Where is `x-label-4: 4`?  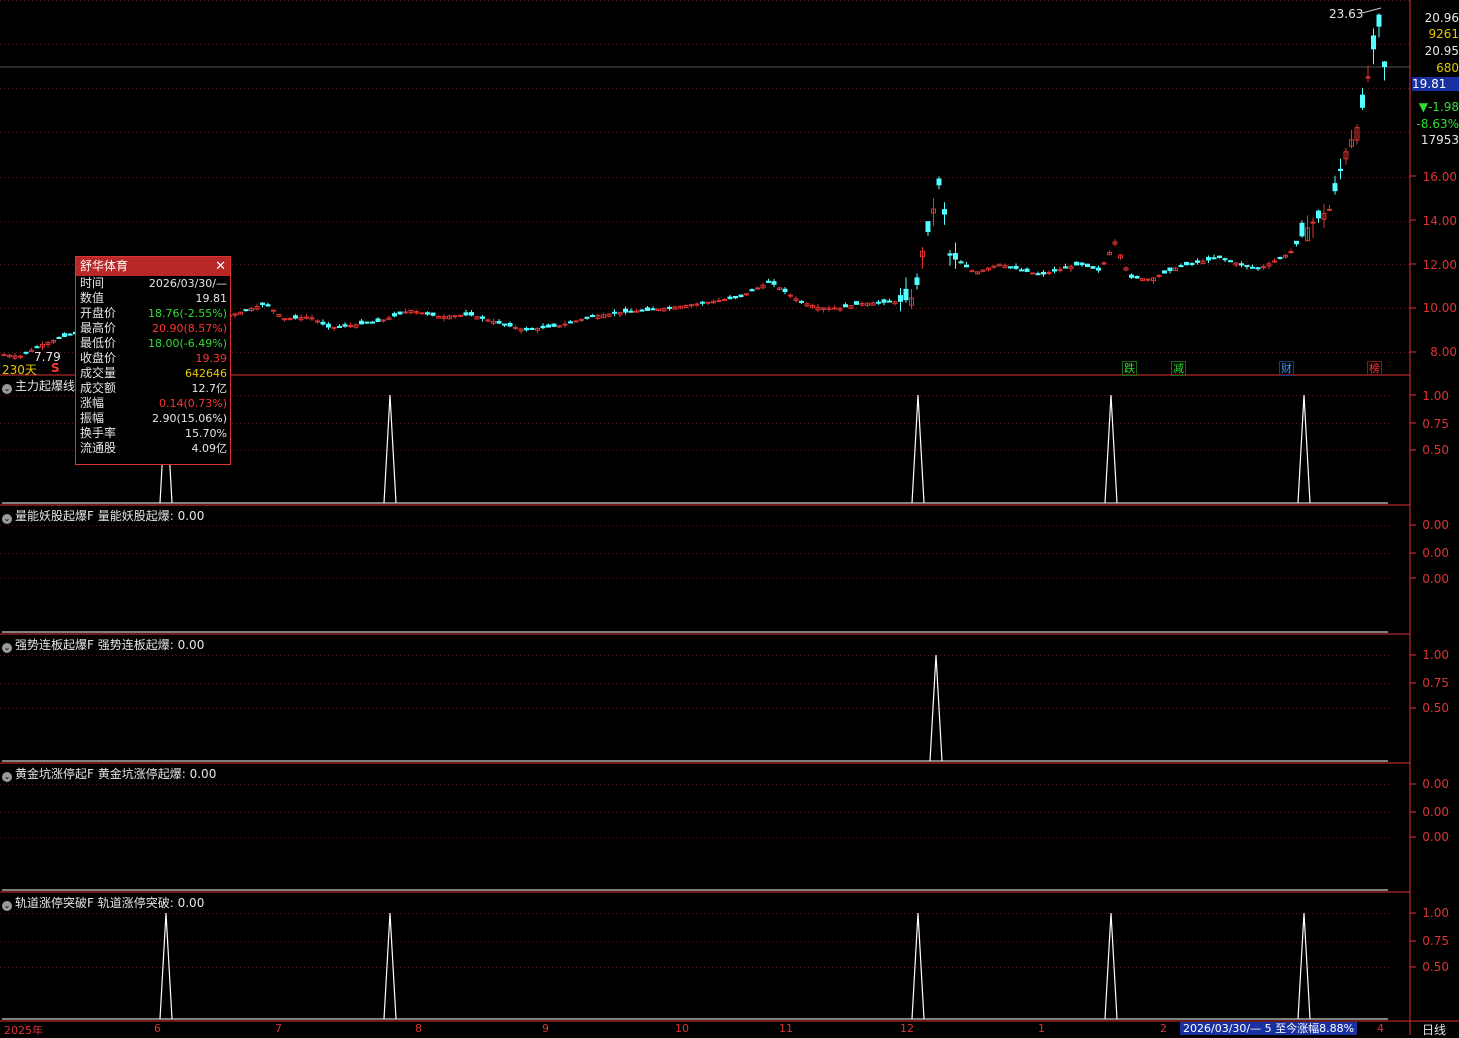 x-label-4: 4 is located at coordinates (1380, 1028).